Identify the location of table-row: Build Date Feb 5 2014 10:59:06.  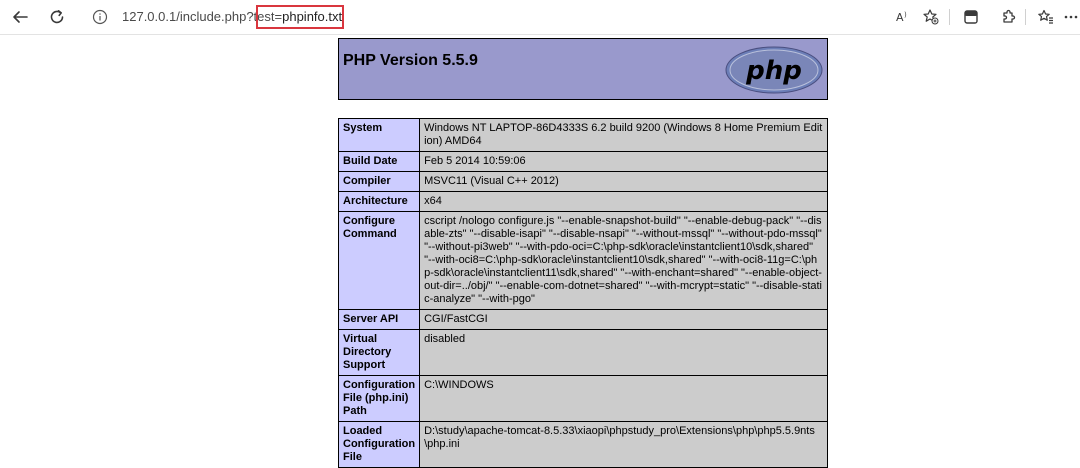
(582, 161).